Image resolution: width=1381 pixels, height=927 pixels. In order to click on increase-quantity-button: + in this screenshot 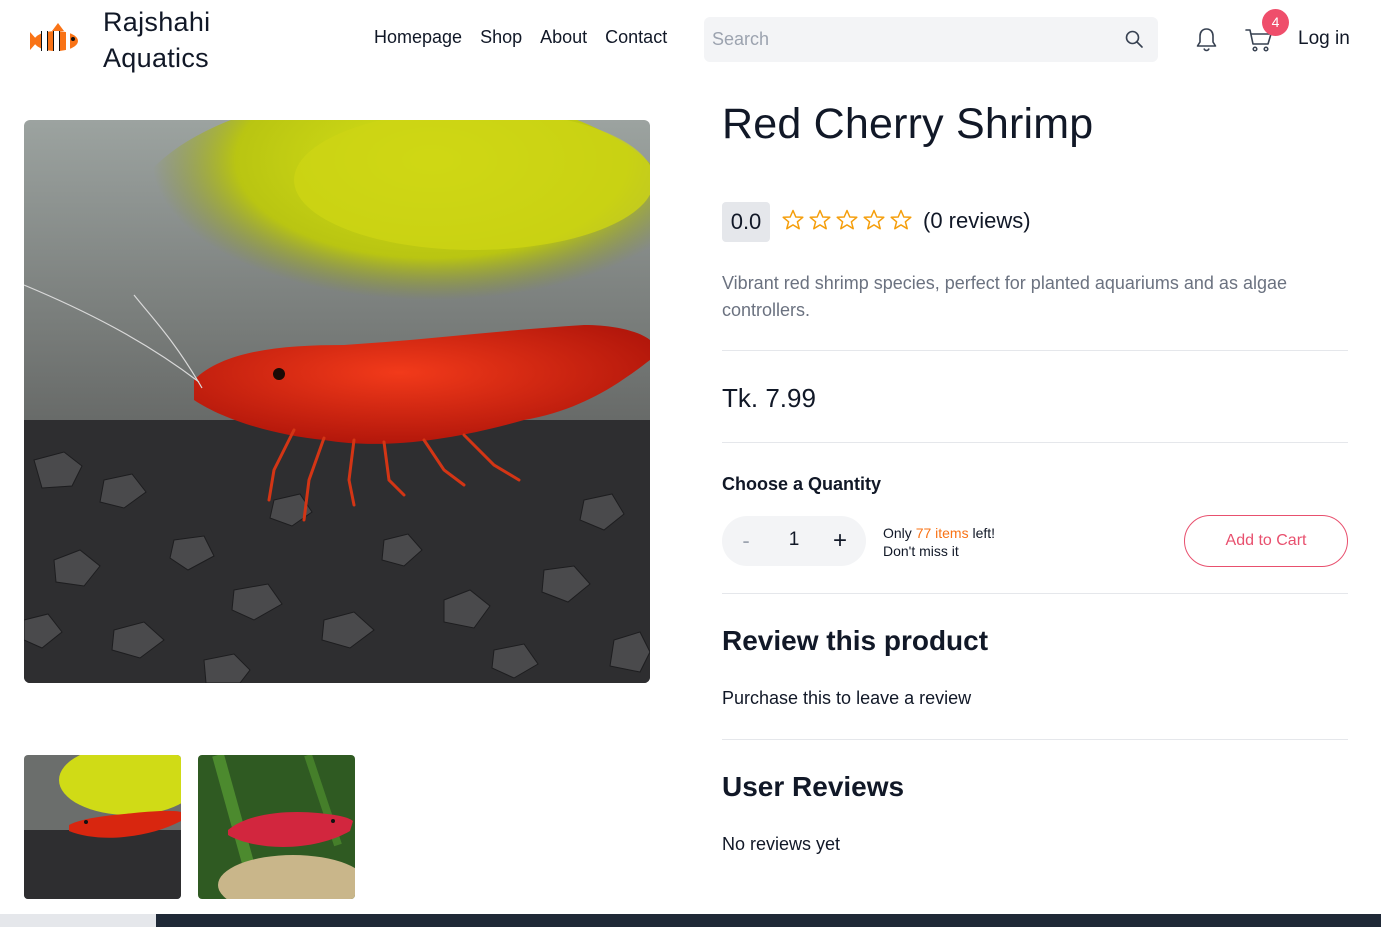, I will do `click(840, 541)`.